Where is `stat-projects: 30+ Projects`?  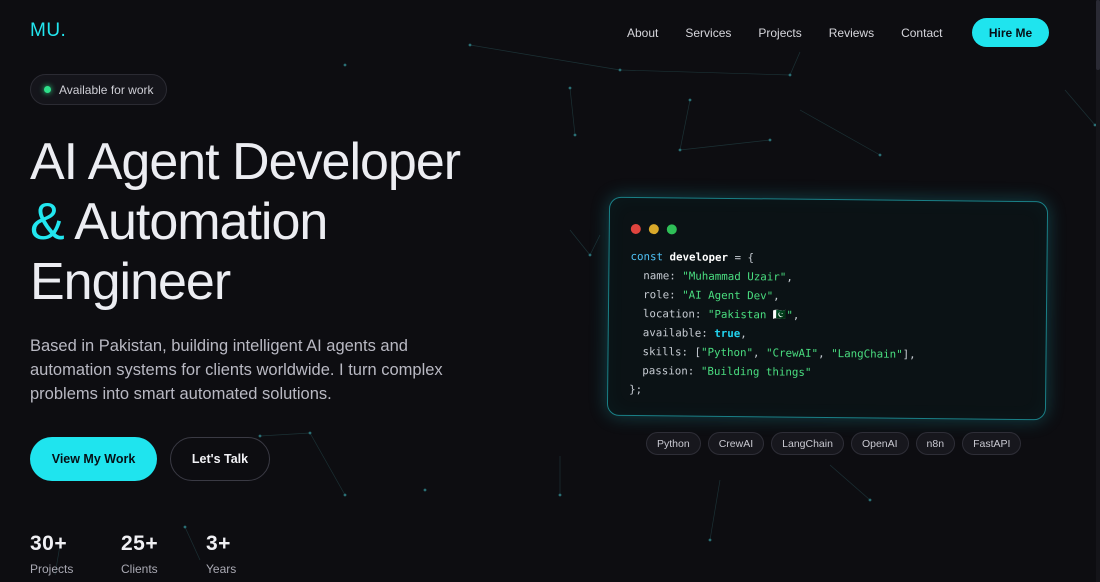
stat-projects: 30+ Projects is located at coordinates (51, 554).